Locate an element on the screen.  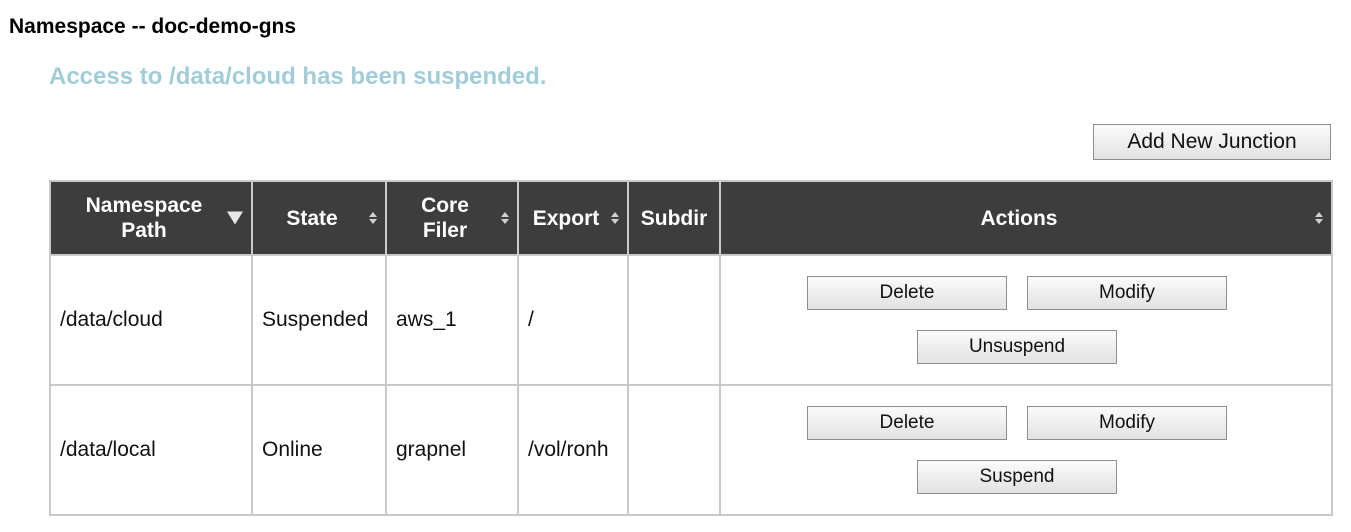
column-header-actions: Actions is located at coordinates (1026, 218).